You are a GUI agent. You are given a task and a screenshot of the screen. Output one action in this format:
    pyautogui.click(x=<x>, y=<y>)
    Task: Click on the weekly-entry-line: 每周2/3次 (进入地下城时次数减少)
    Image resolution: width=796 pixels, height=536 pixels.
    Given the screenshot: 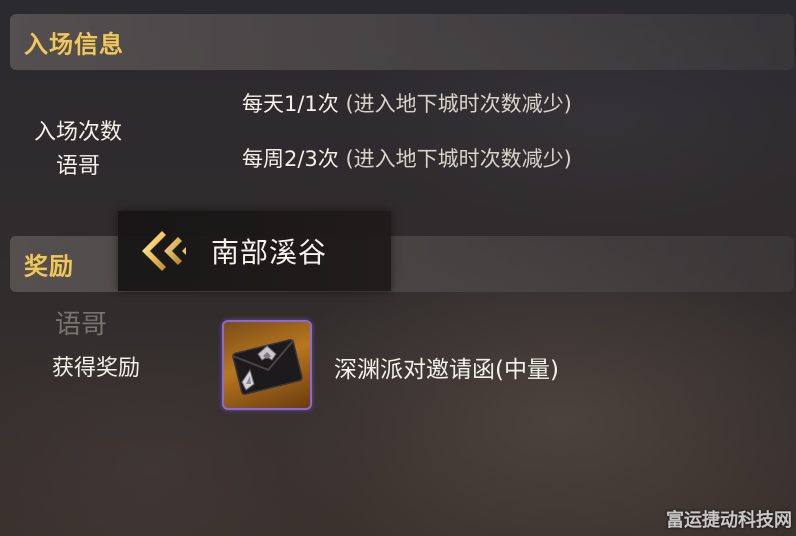 What is the action you would take?
    pyautogui.click(x=407, y=158)
    